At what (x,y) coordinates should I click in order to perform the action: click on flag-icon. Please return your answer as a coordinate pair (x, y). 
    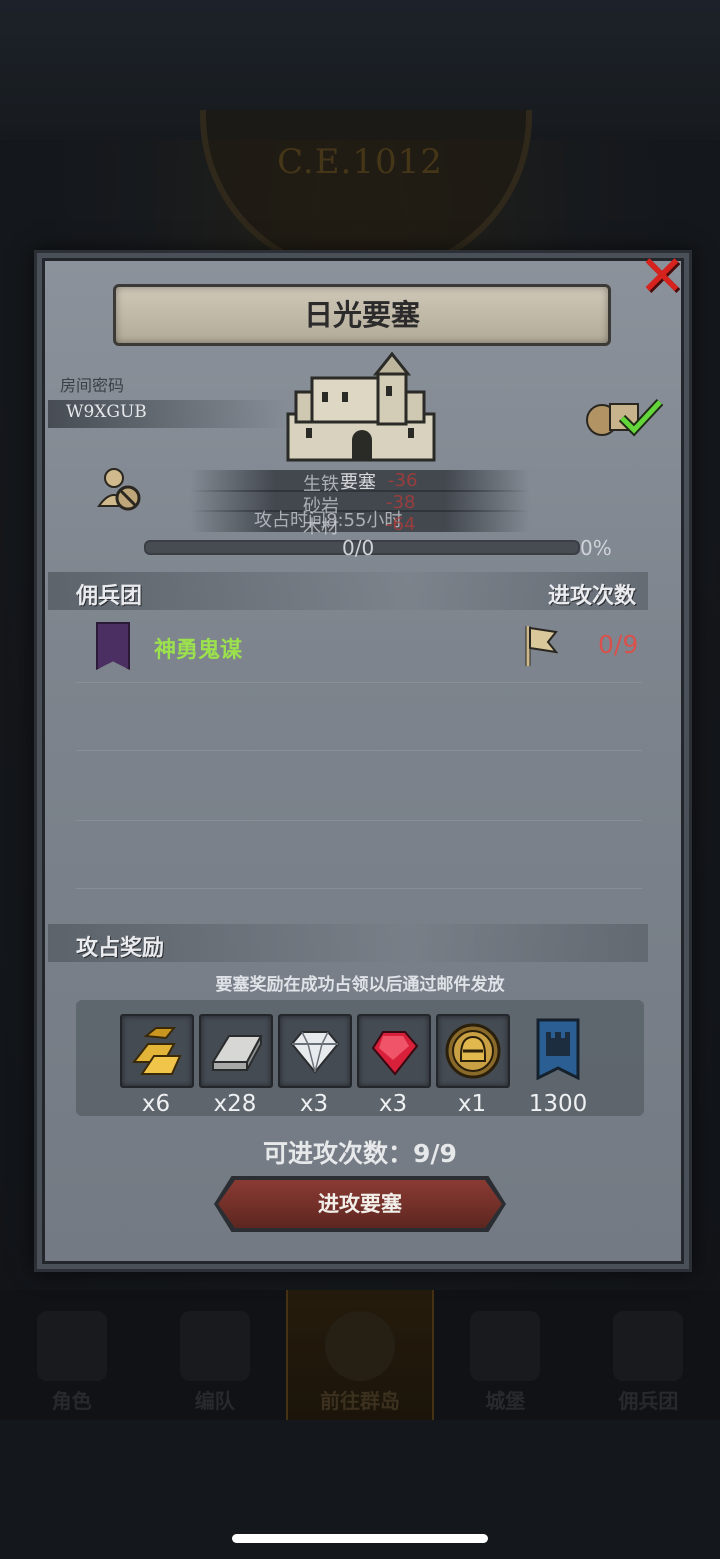
    Looking at the image, I should click on (541, 646).